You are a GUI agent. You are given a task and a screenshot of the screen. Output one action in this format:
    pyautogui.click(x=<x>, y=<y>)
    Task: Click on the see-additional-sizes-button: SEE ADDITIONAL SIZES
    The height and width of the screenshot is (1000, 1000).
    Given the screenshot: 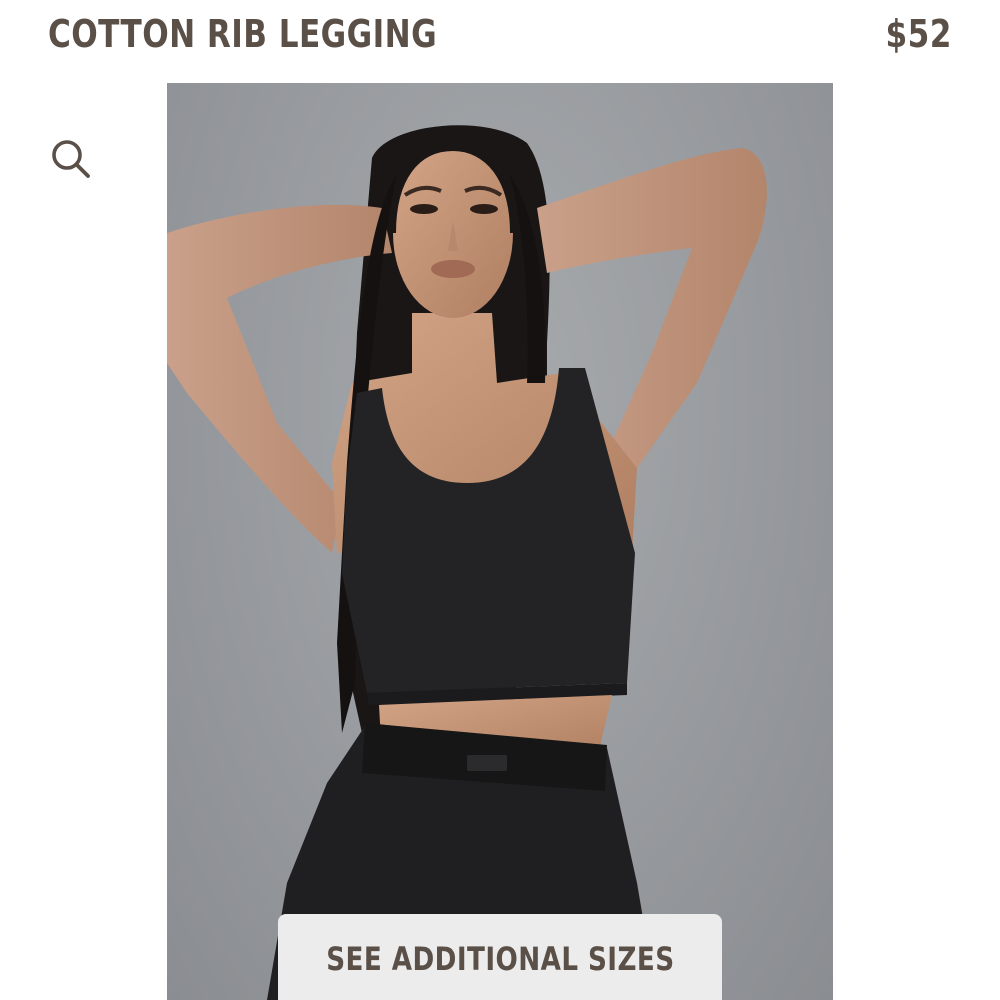 What is the action you would take?
    pyautogui.click(x=500, y=957)
    